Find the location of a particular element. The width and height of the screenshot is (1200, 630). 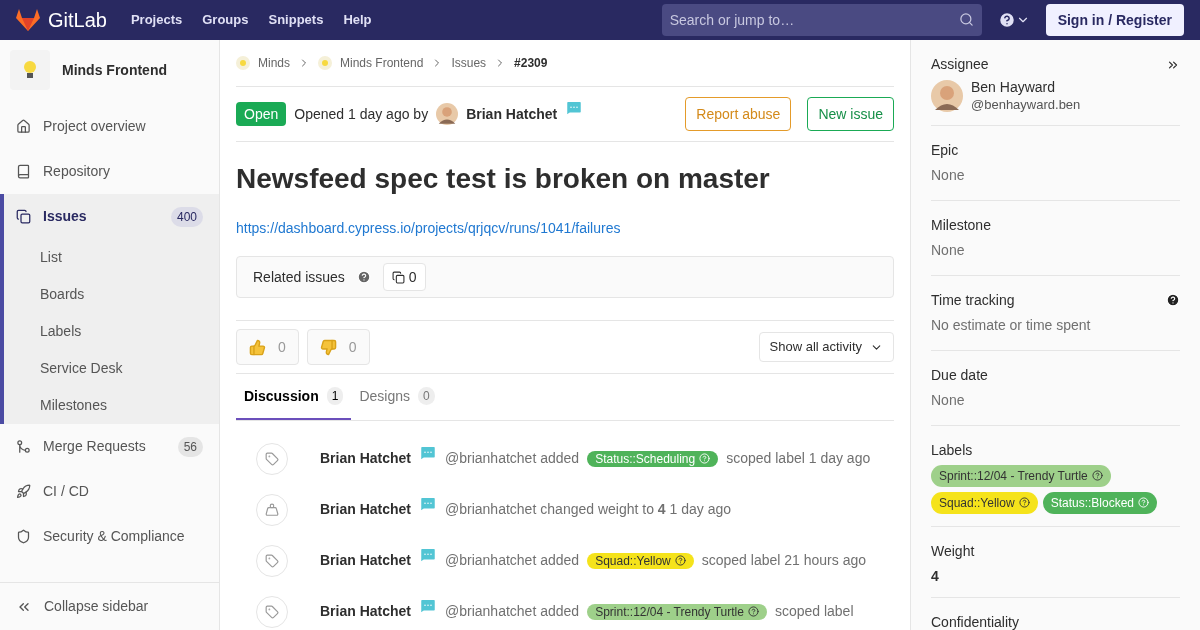

section-title: Time tracking is located at coordinates (973, 300).